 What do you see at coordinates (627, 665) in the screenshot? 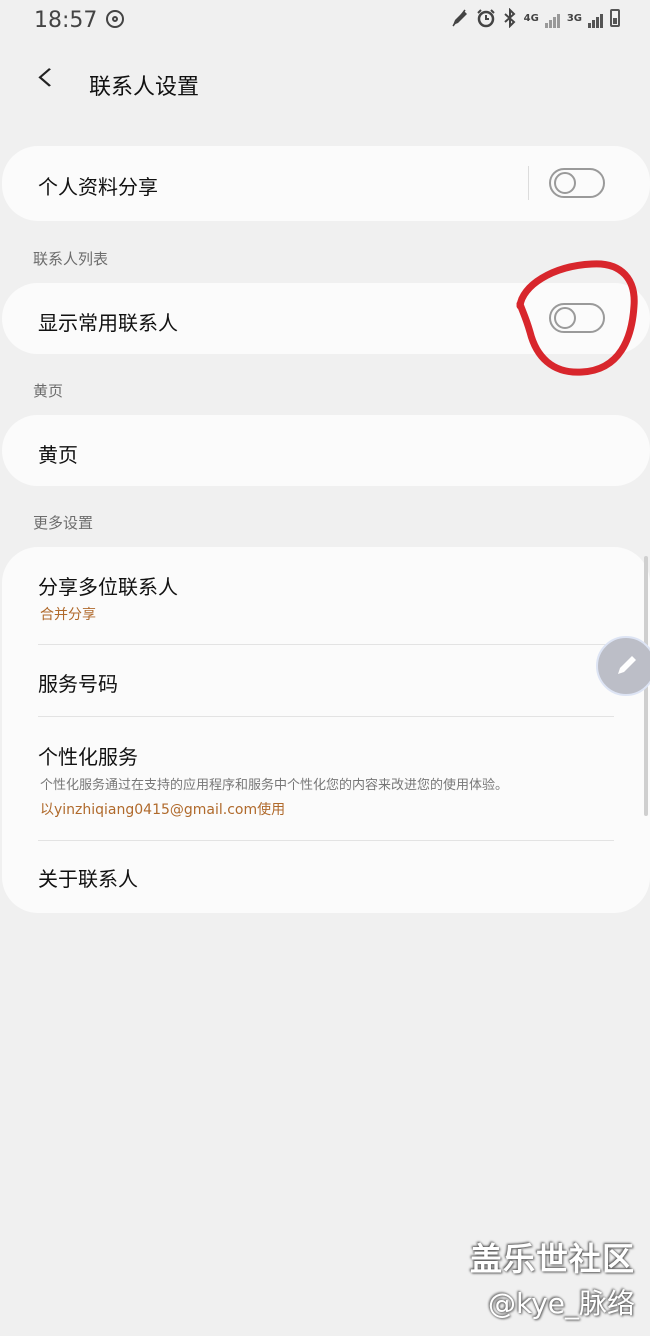
I see `pencil-icon` at bounding box center [627, 665].